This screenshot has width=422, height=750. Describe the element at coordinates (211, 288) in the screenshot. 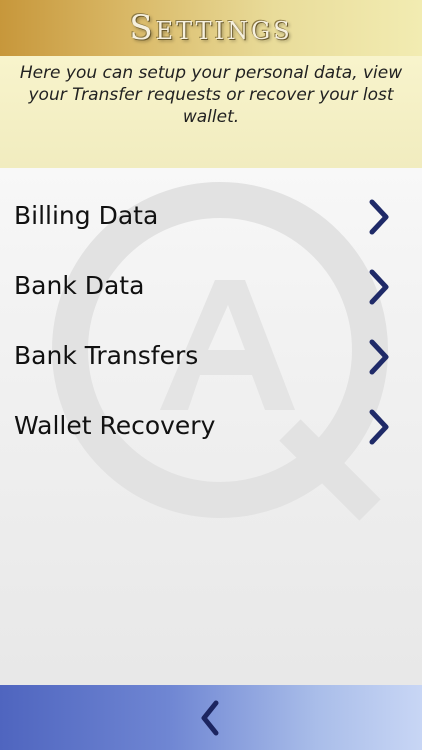

I see `menu-item-bank-data: Bank Data` at that location.